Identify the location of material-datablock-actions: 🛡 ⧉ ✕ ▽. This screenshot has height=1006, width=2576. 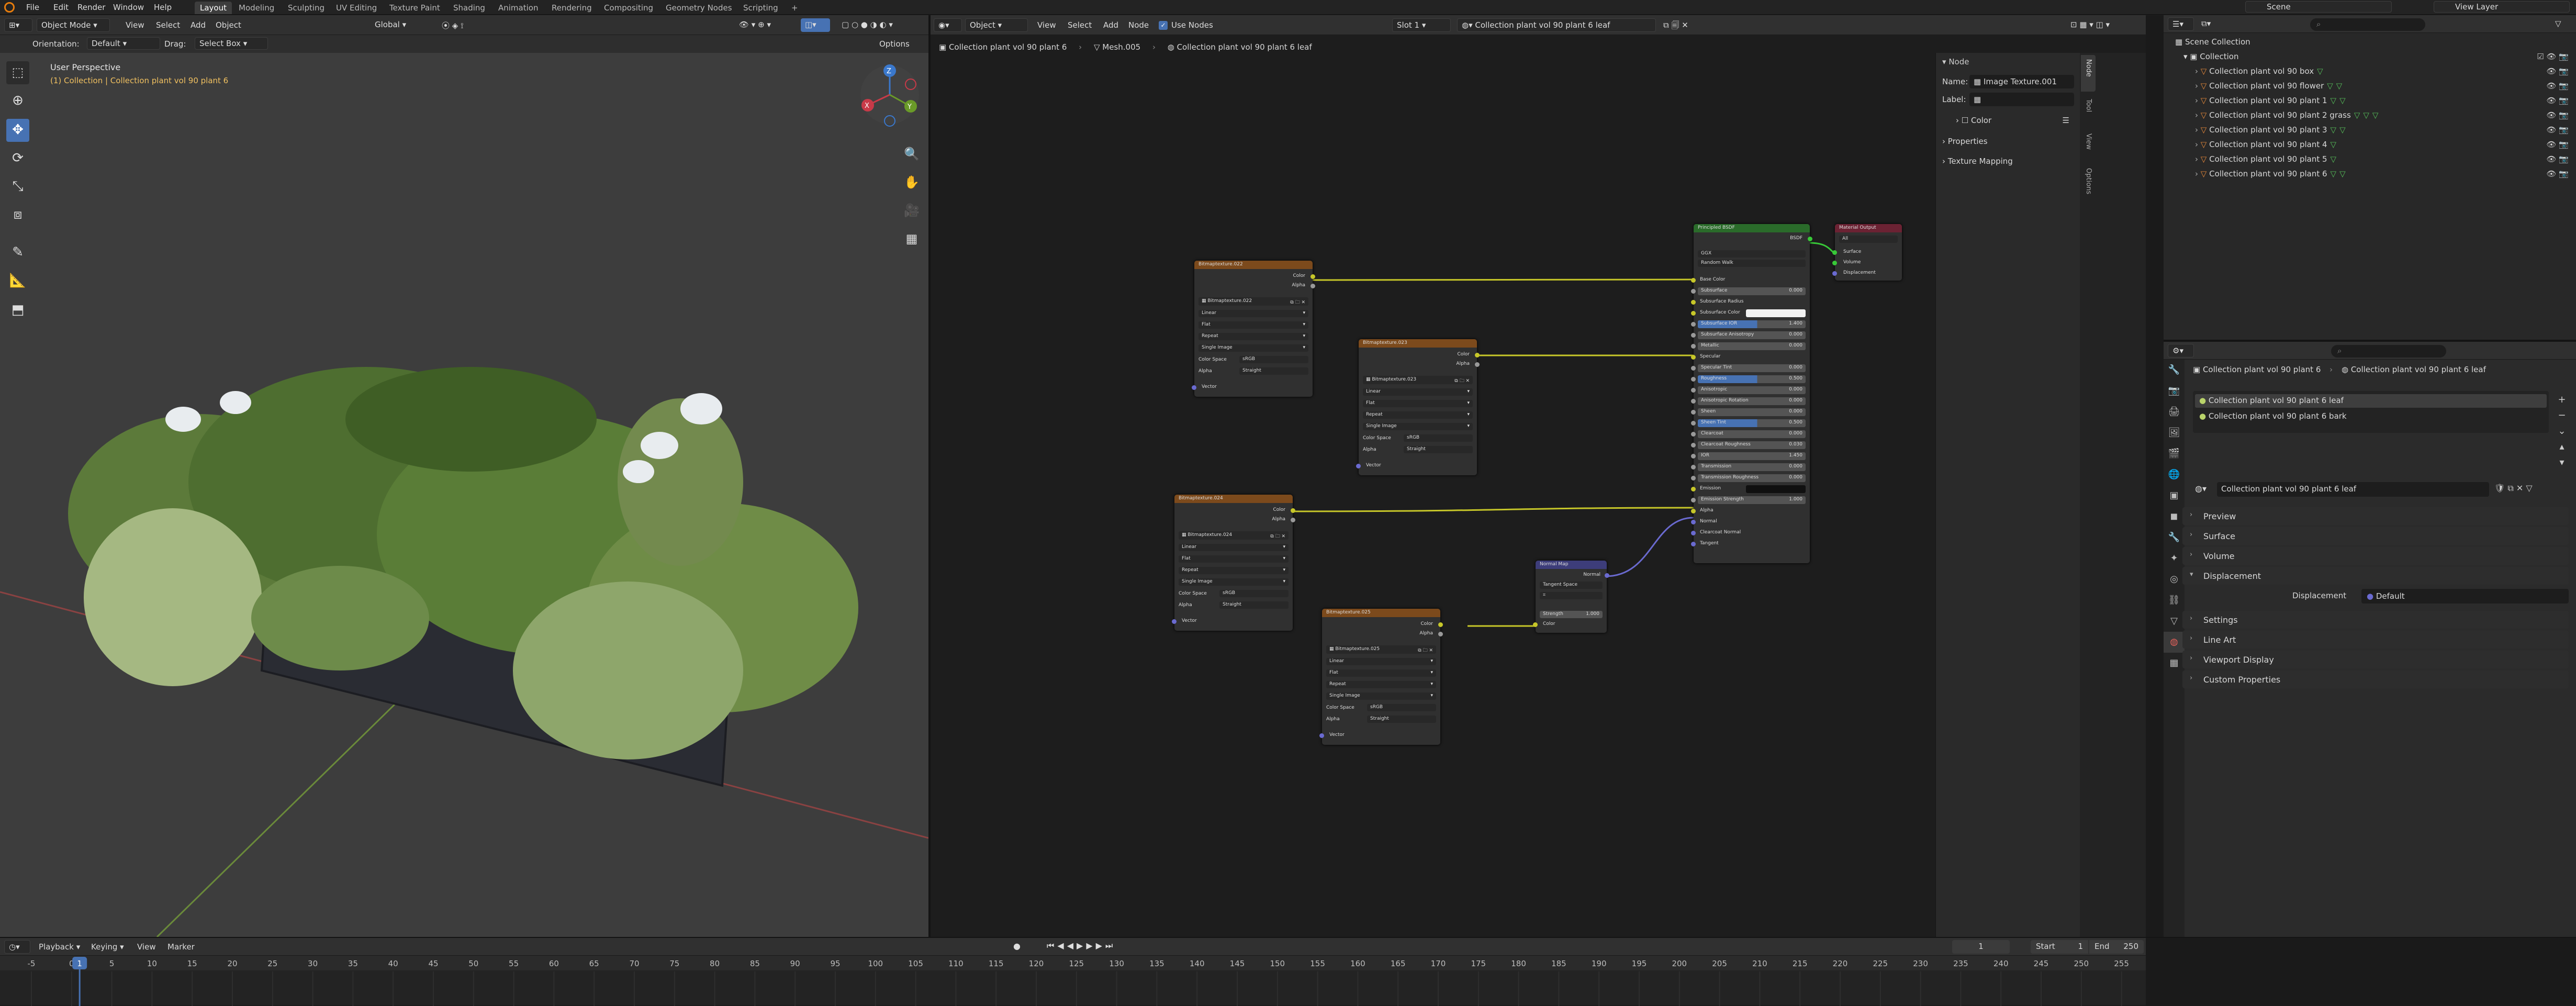
(2531, 488).